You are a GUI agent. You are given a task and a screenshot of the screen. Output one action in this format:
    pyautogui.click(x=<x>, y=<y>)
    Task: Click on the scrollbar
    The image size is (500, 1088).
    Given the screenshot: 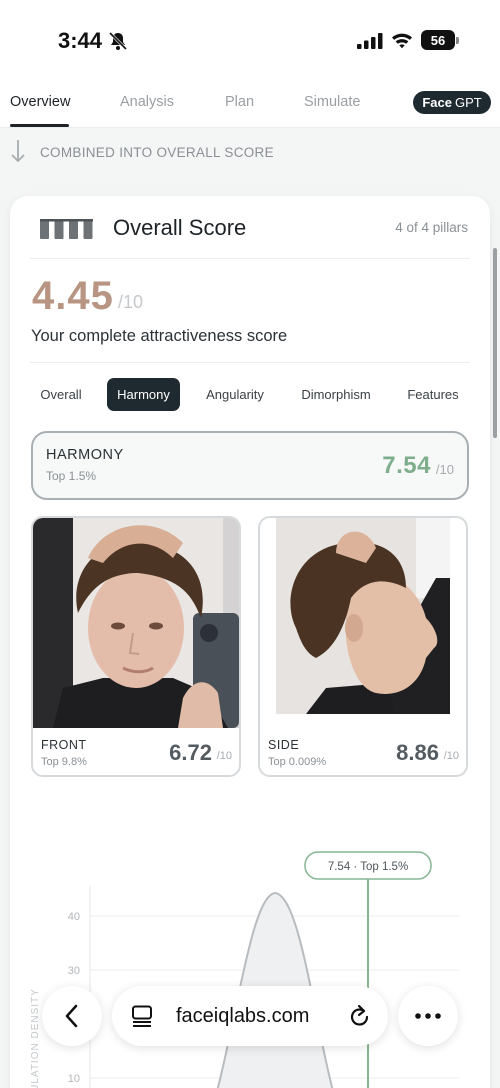 What is the action you would take?
    pyautogui.click(x=495, y=343)
    